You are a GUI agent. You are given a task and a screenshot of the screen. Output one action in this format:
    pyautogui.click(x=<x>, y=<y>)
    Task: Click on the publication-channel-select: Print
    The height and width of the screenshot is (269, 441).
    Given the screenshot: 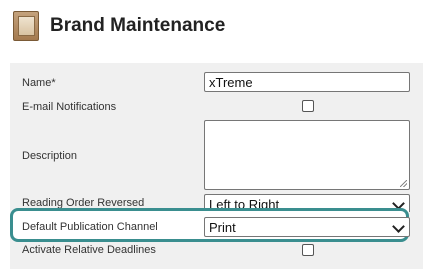 What is the action you would take?
    pyautogui.click(x=307, y=227)
    